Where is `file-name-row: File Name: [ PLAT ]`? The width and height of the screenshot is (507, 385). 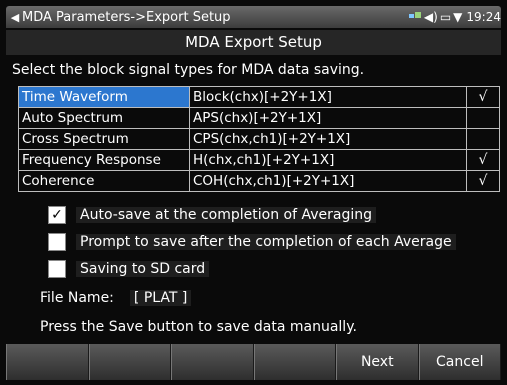 file-name-row: File Name: [ PLAT ] is located at coordinates (116, 298).